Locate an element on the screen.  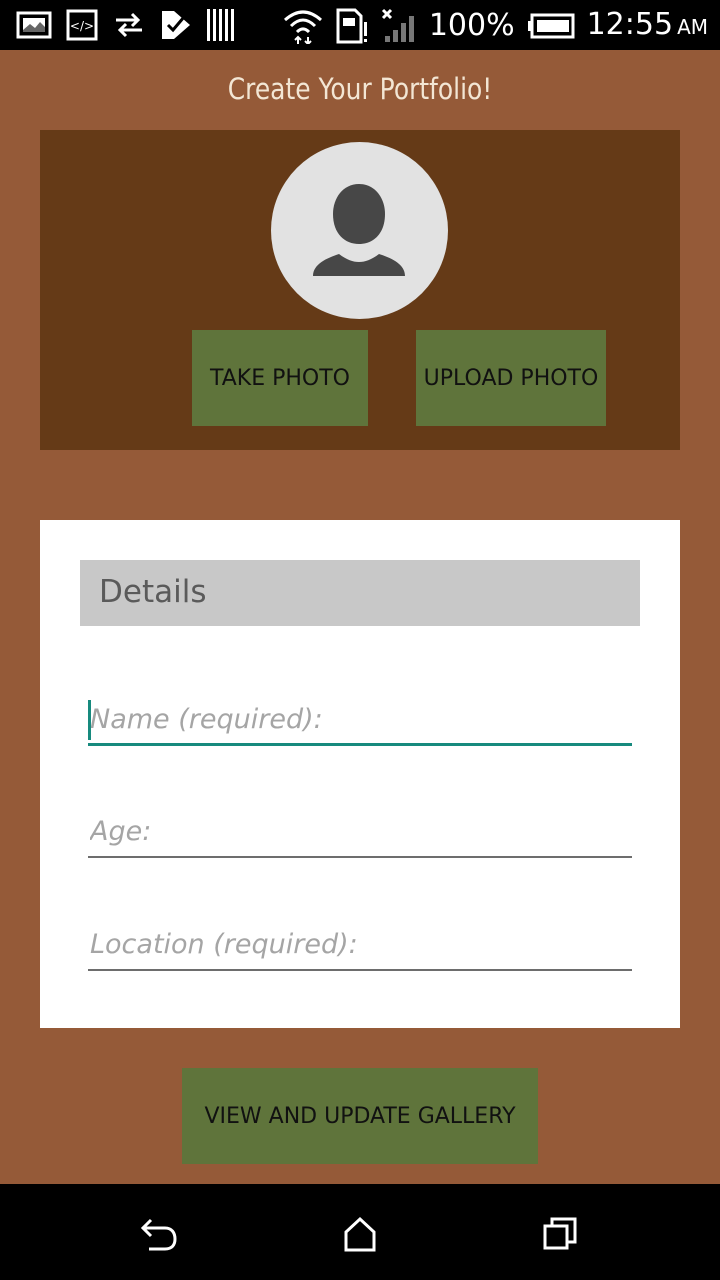
home-icon is located at coordinates (360, 1234).